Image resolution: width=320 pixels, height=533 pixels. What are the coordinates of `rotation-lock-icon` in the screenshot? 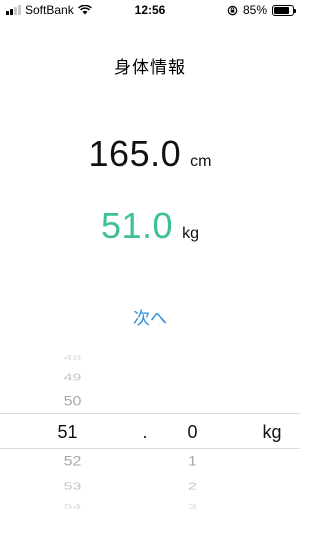 It's located at (232, 10).